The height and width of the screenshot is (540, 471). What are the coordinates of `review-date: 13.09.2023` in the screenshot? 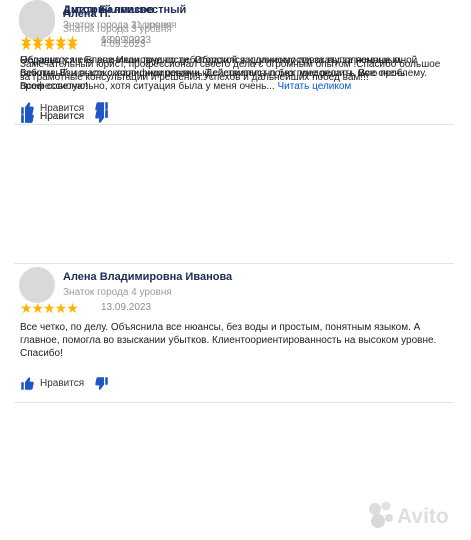 It's located at (126, 307).